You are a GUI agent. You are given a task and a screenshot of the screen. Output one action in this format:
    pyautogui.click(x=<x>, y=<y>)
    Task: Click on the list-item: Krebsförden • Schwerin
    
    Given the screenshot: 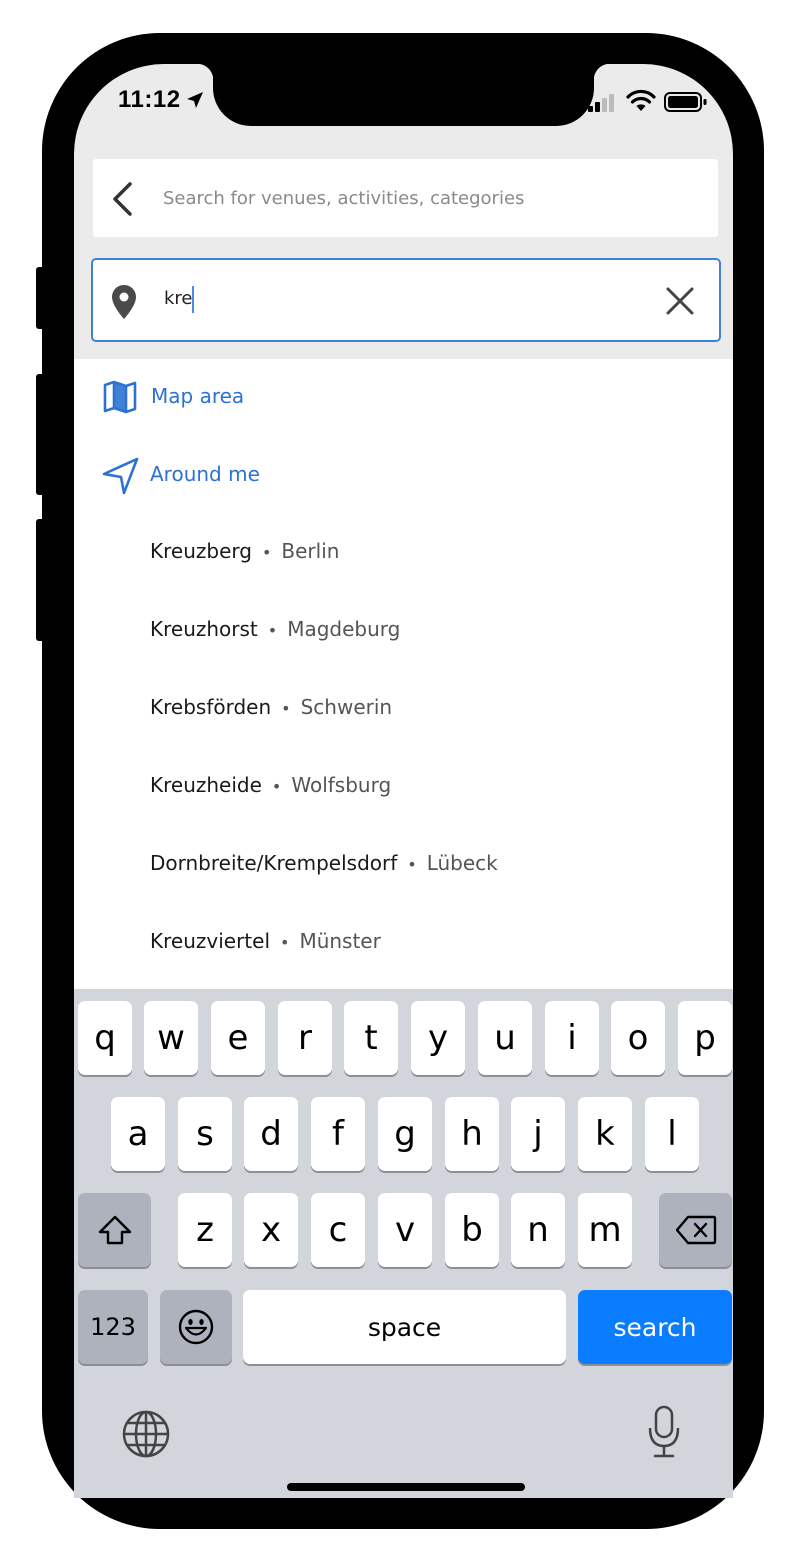 What is the action you would take?
    pyautogui.click(x=403, y=709)
    